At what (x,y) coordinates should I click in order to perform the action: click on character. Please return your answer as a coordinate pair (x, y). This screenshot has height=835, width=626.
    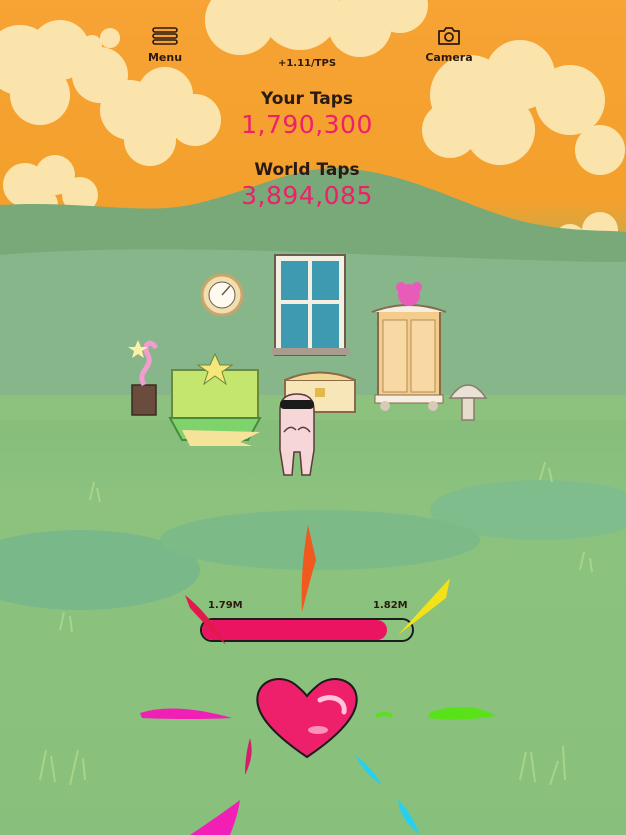
    Looking at the image, I should click on (297, 435).